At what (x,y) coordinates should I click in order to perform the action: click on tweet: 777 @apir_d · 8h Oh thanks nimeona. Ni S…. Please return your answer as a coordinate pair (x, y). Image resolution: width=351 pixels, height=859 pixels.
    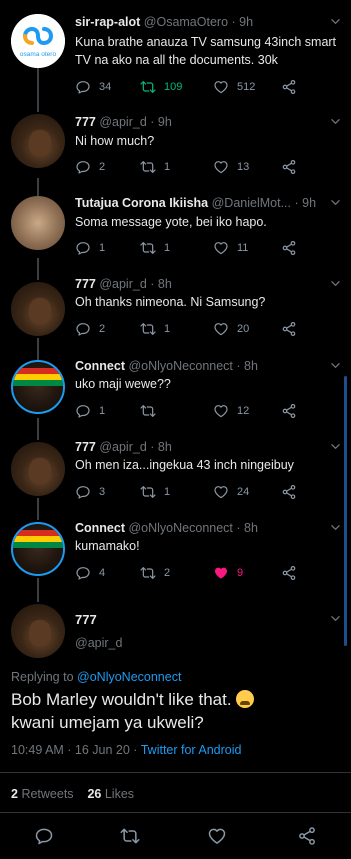
    Looking at the image, I should click on (175, 310).